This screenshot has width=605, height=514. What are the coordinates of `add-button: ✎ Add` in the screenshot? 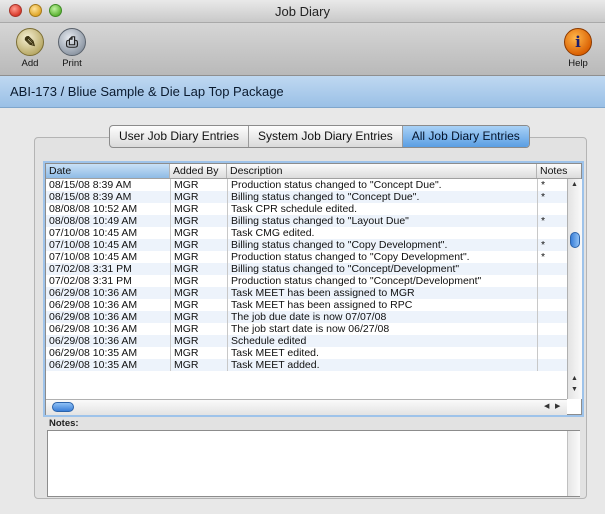 It's located at (30, 48).